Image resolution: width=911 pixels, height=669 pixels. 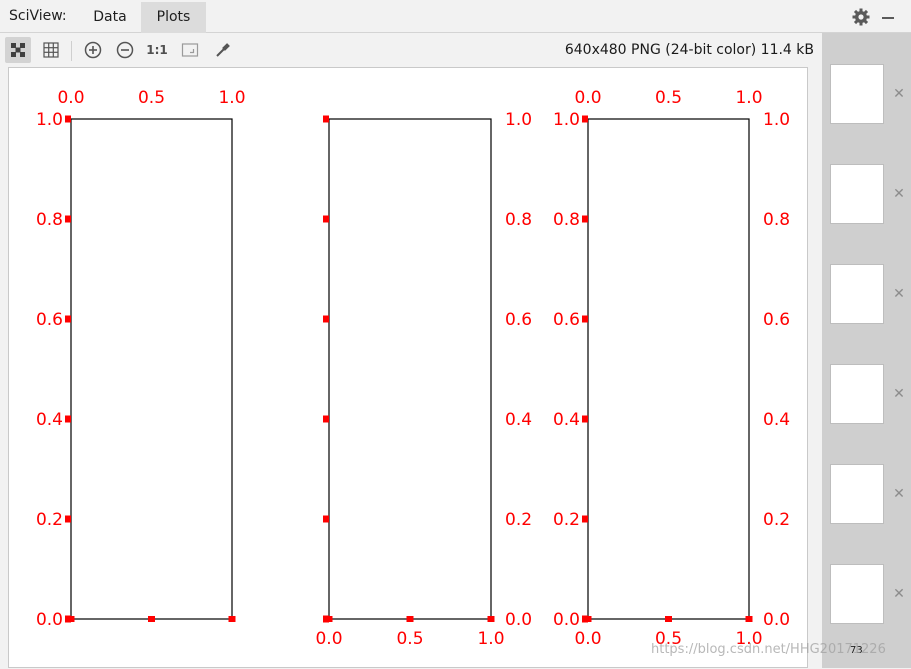 I want to click on image-info: 640x480 PNG (24-bit color) 11.4 kB, so click(x=689, y=50).